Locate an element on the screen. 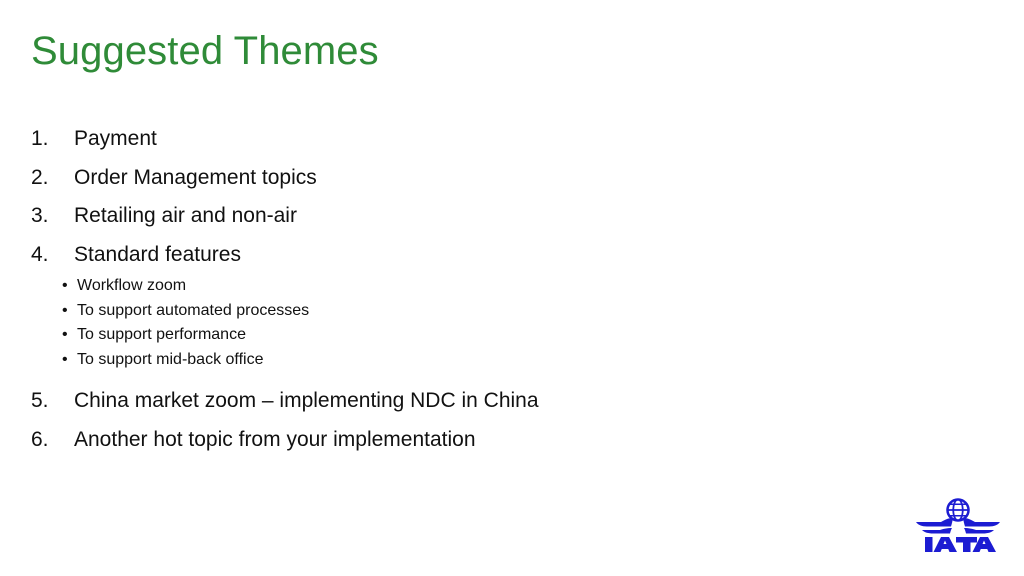  sub-list-item: • To support automated processes is located at coordinates (490, 311).